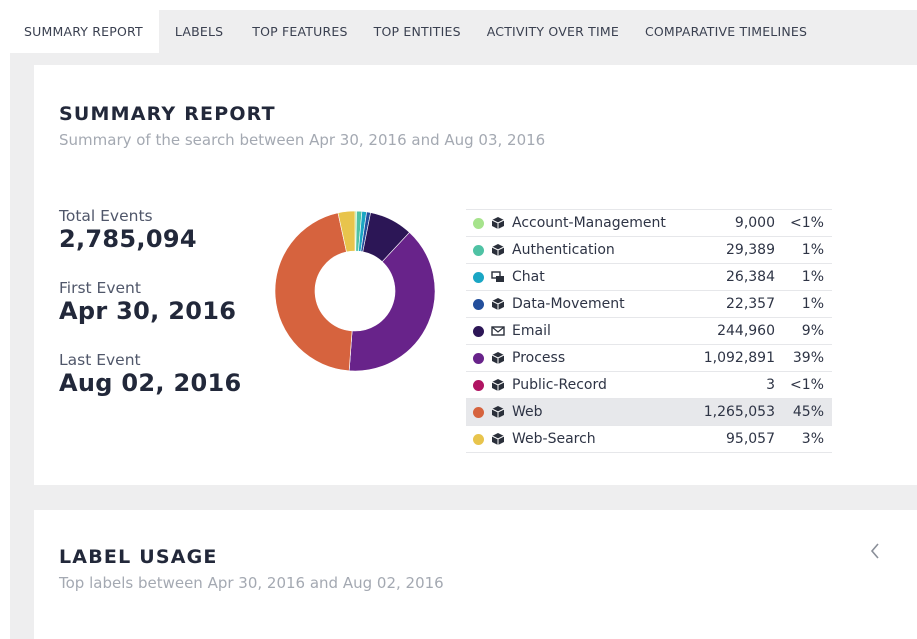 This screenshot has height=639, width=917. What do you see at coordinates (527, 412) in the screenshot?
I see `row-name-web: Web` at bounding box center [527, 412].